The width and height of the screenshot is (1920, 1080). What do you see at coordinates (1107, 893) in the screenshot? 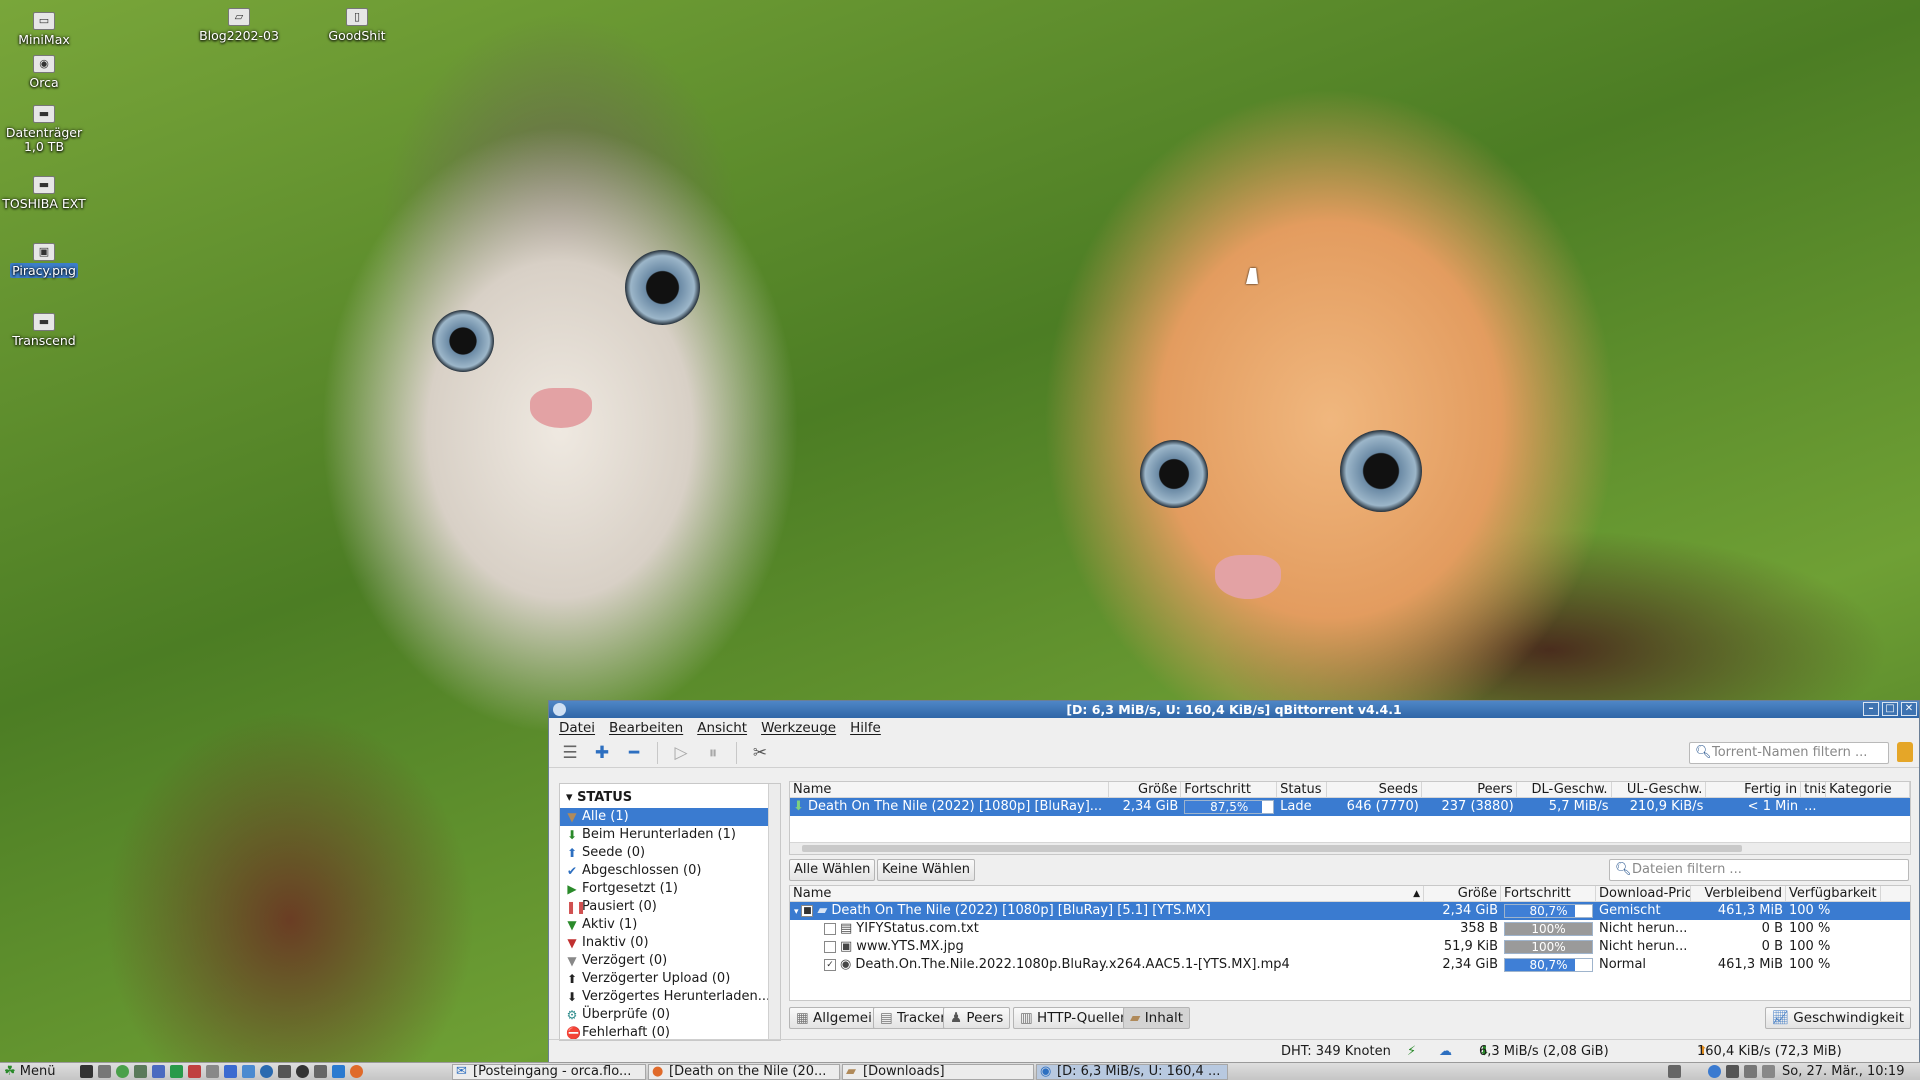
I see `file-column-name: Name ▲` at bounding box center [1107, 893].